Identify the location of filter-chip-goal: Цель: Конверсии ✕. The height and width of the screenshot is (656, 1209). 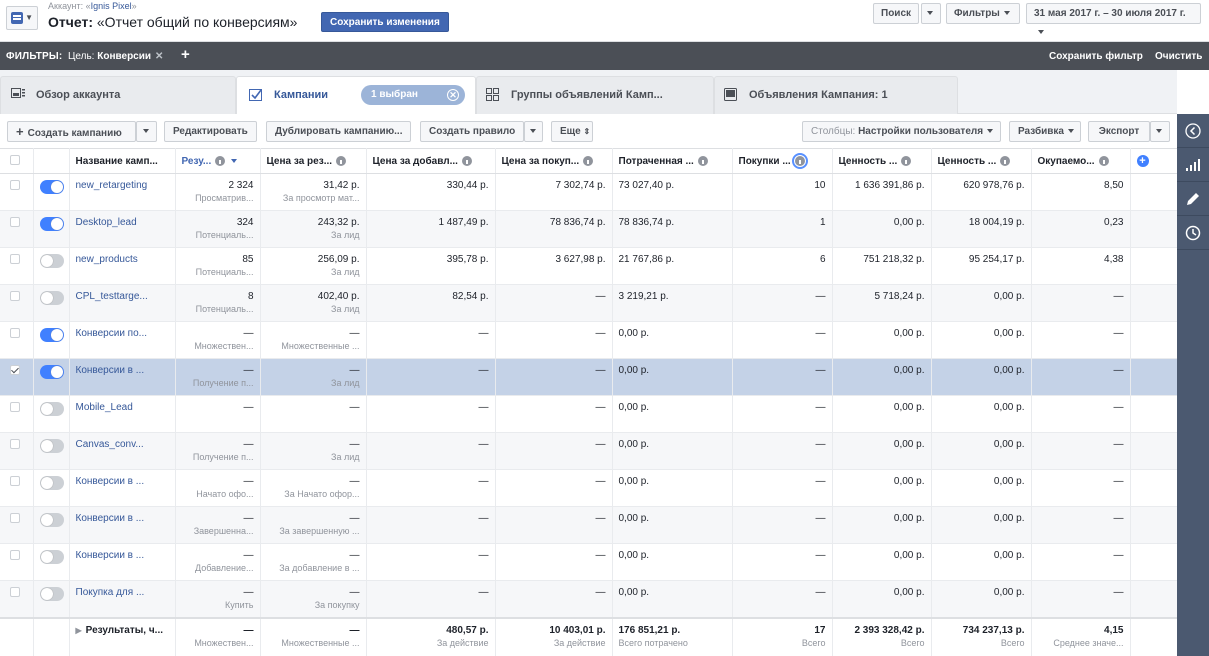
(115, 56).